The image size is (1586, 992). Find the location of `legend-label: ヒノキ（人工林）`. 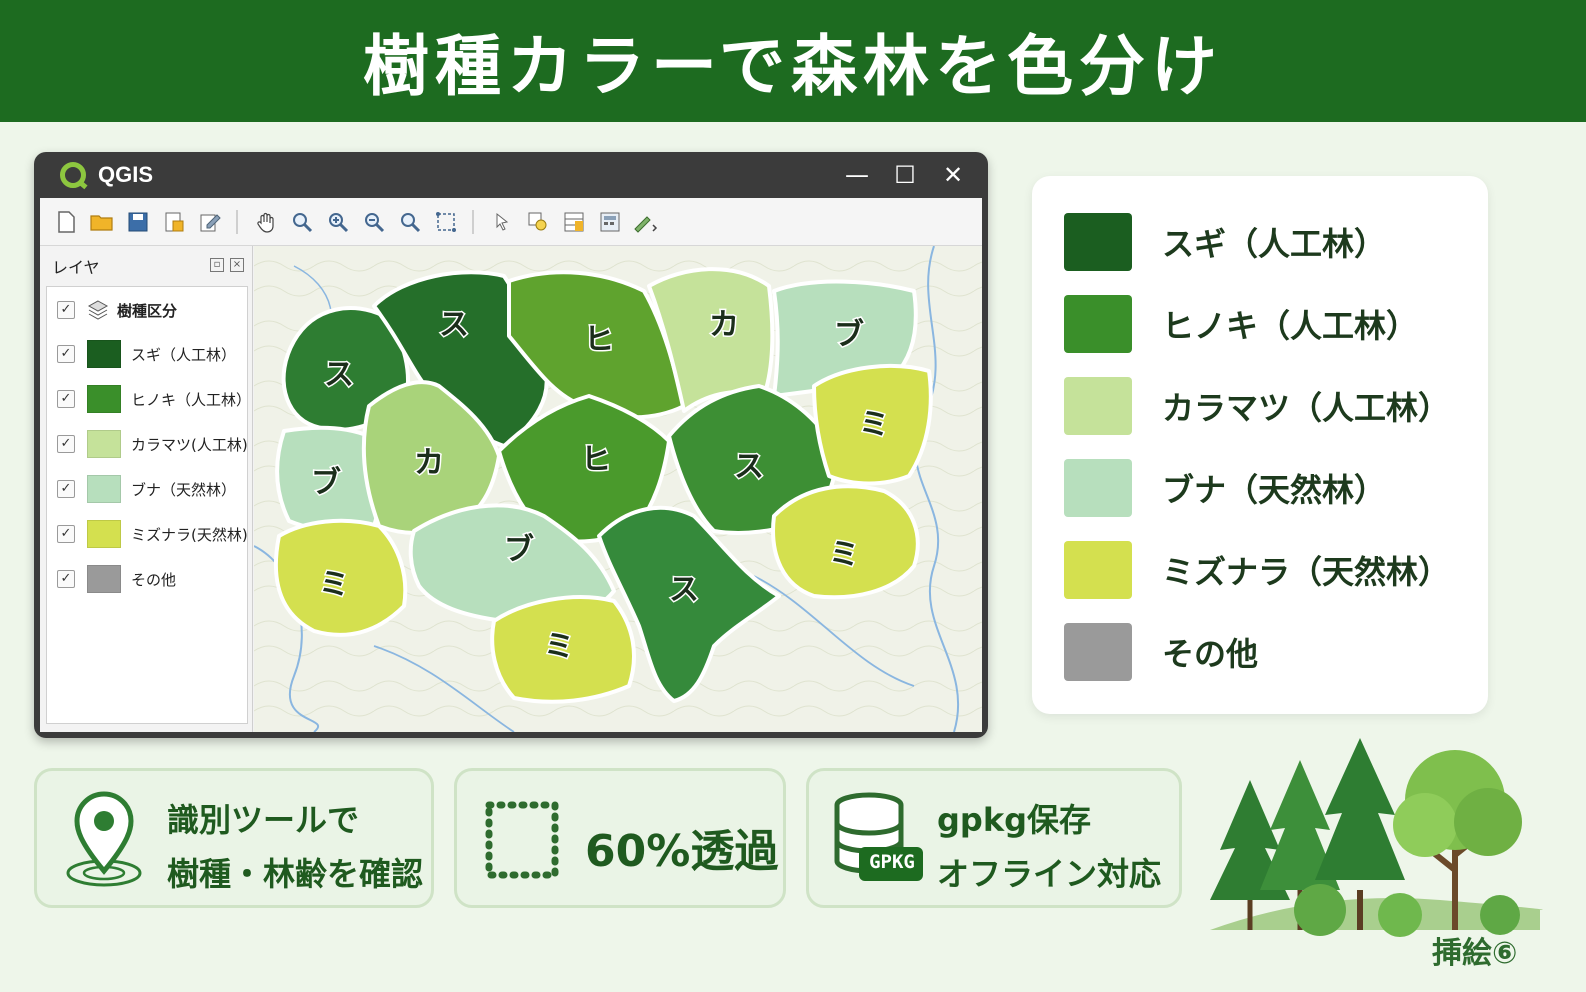

legend-label: ヒノキ（人工林） is located at coordinates (1290, 326).